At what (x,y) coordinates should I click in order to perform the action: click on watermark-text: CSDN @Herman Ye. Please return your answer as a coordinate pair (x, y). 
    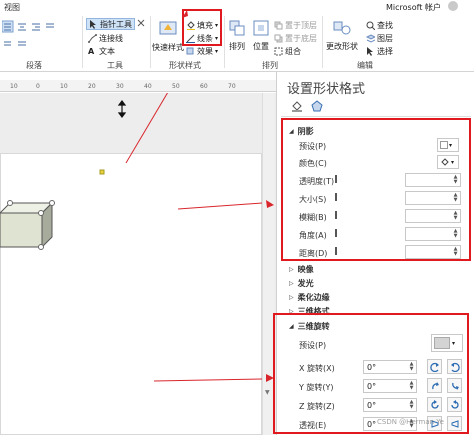
    Looking at the image, I should click on (410, 422).